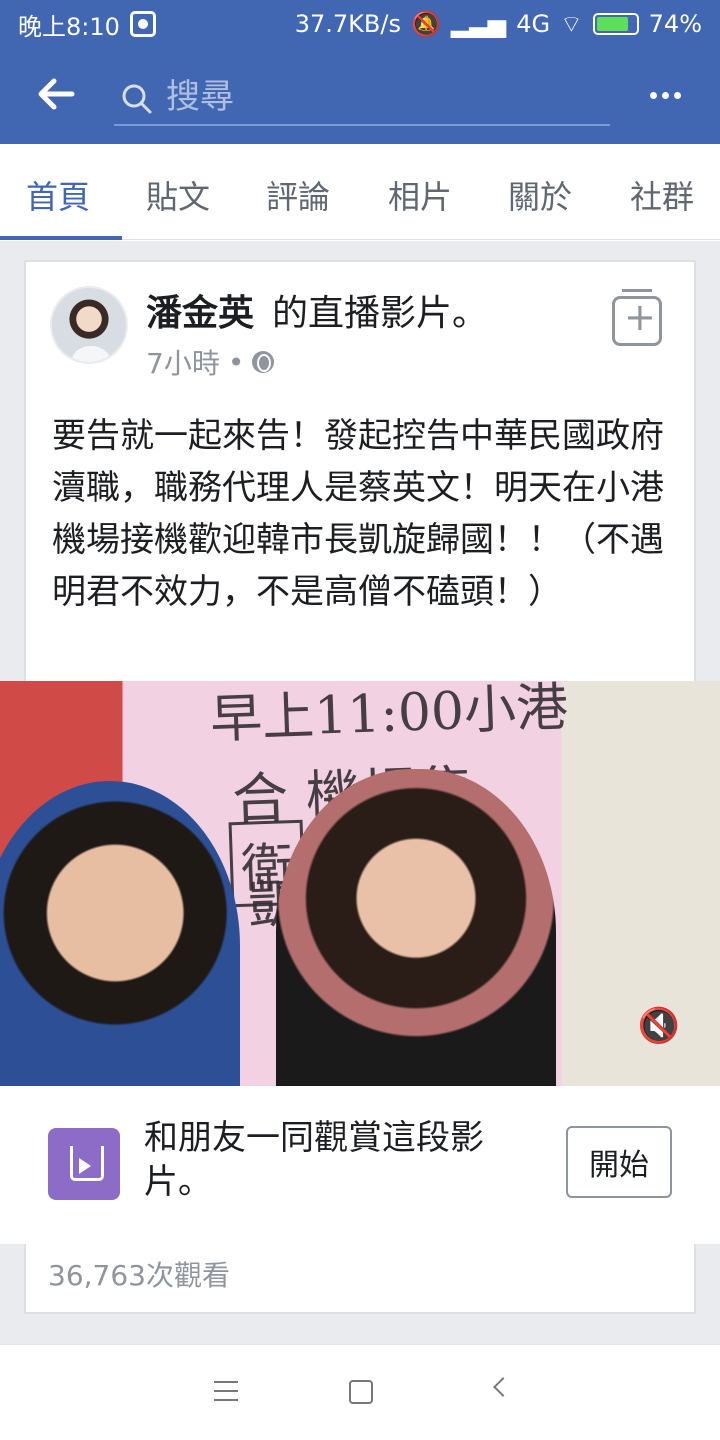  I want to click on back-icon, so click(503, 1387).